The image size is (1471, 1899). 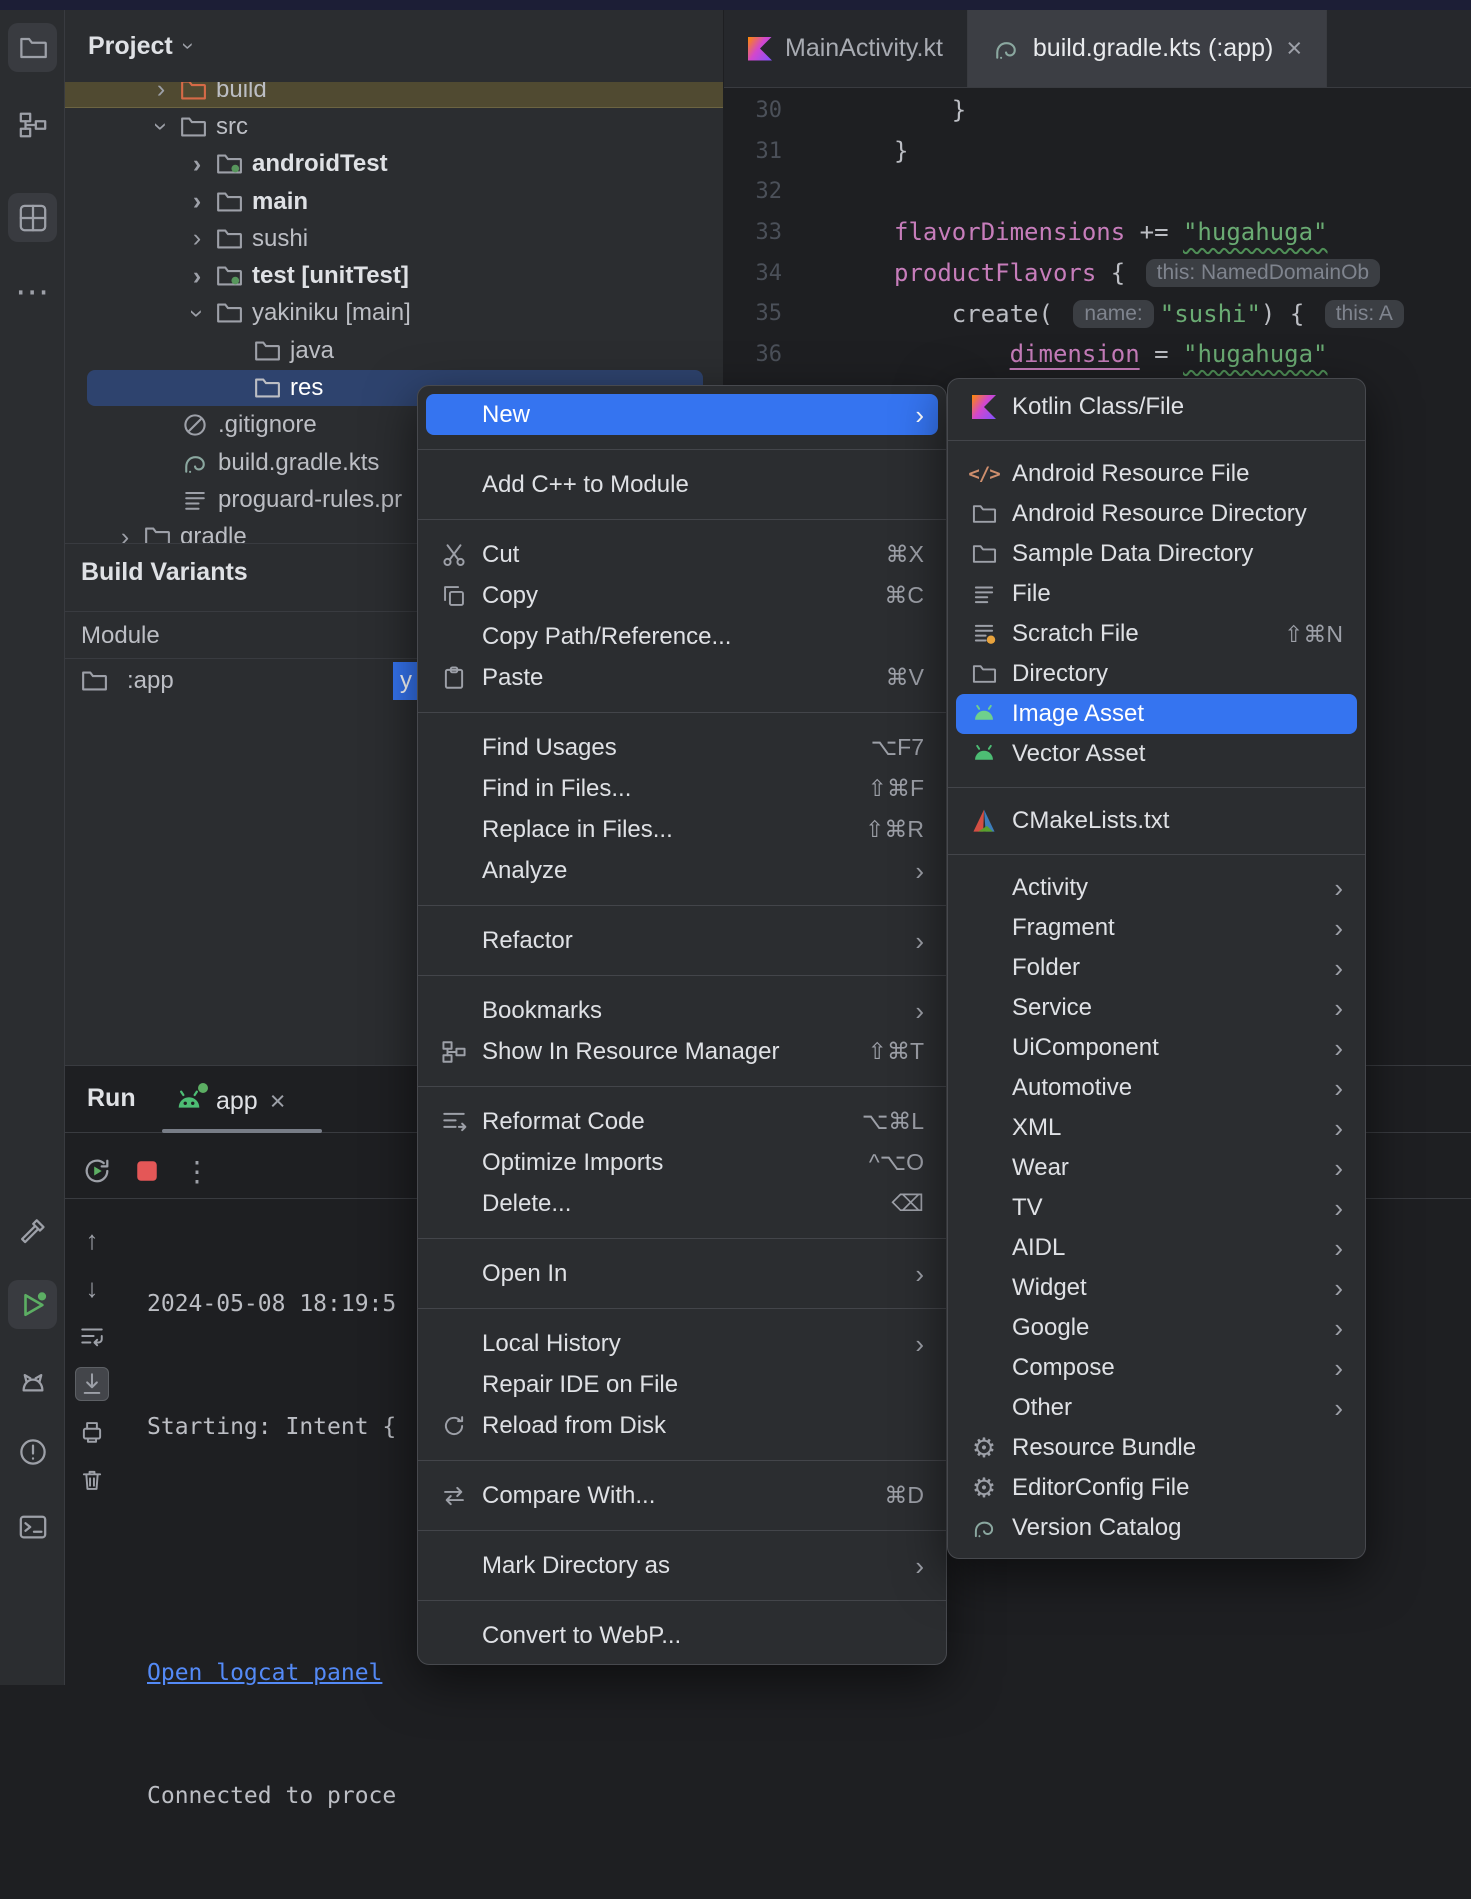 What do you see at coordinates (682, 829) in the screenshot?
I see `menu-item-replace-in-files: Replace in Files... ⇧⌘R` at bounding box center [682, 829].